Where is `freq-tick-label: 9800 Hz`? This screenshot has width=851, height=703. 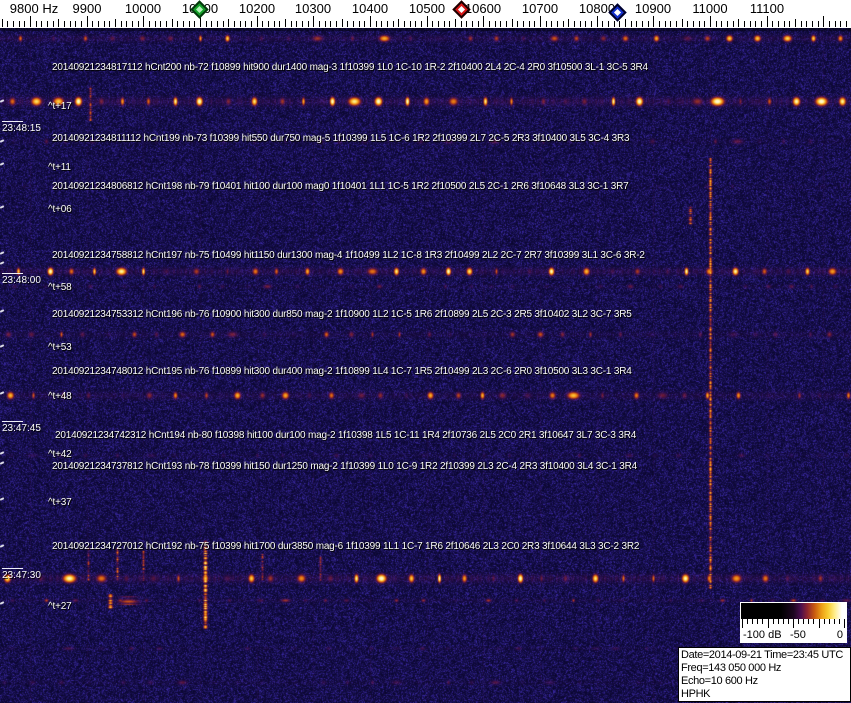
freq-tick-label: 9800 Hz is located at coordinates (34, 8).